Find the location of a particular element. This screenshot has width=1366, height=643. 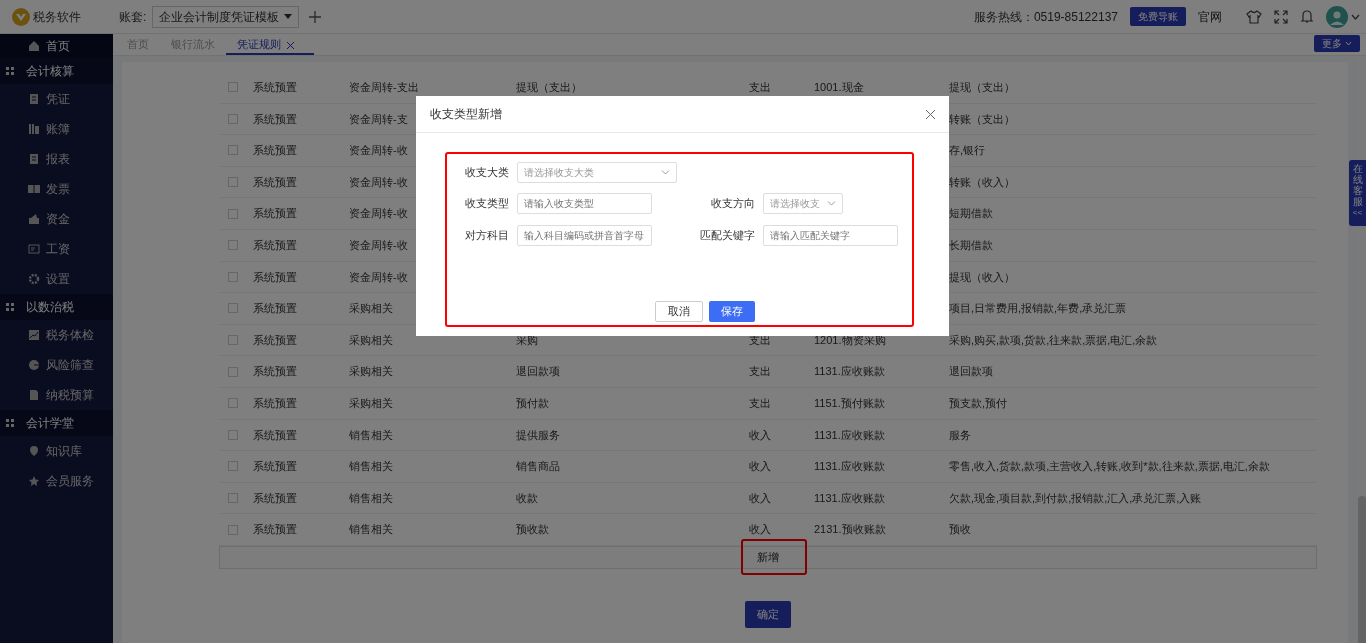

support-tab: 在线客服 << is located at coordinates (1357, 193).